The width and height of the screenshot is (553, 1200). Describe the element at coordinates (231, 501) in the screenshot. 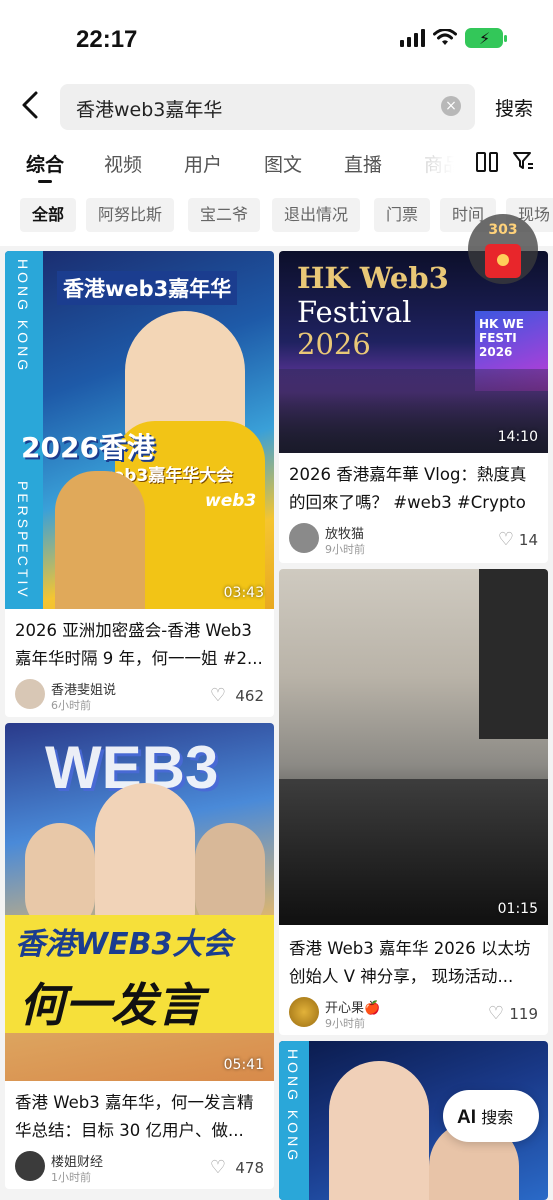

I see `thumbnail-tag: web3` at that location.